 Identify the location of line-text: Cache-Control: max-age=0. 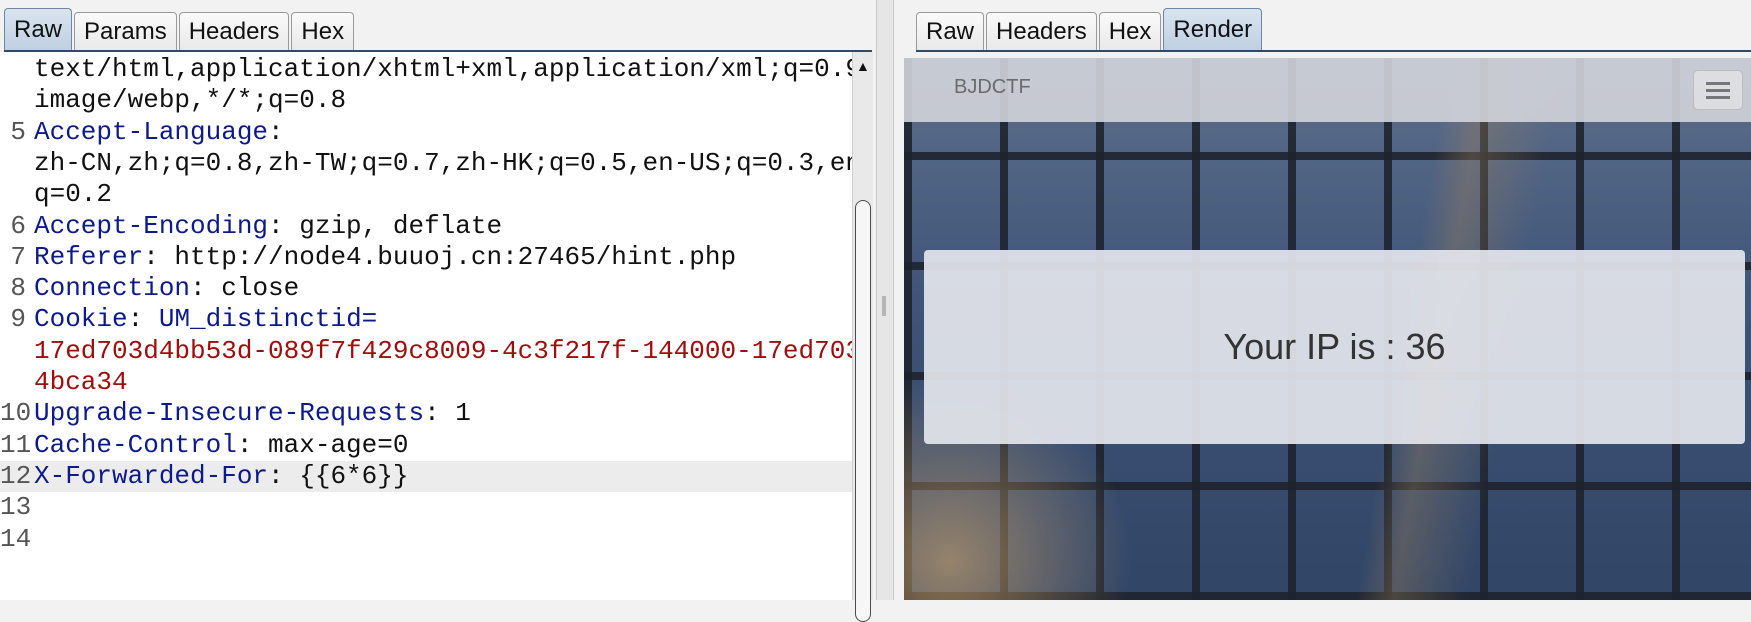
(221, 445).